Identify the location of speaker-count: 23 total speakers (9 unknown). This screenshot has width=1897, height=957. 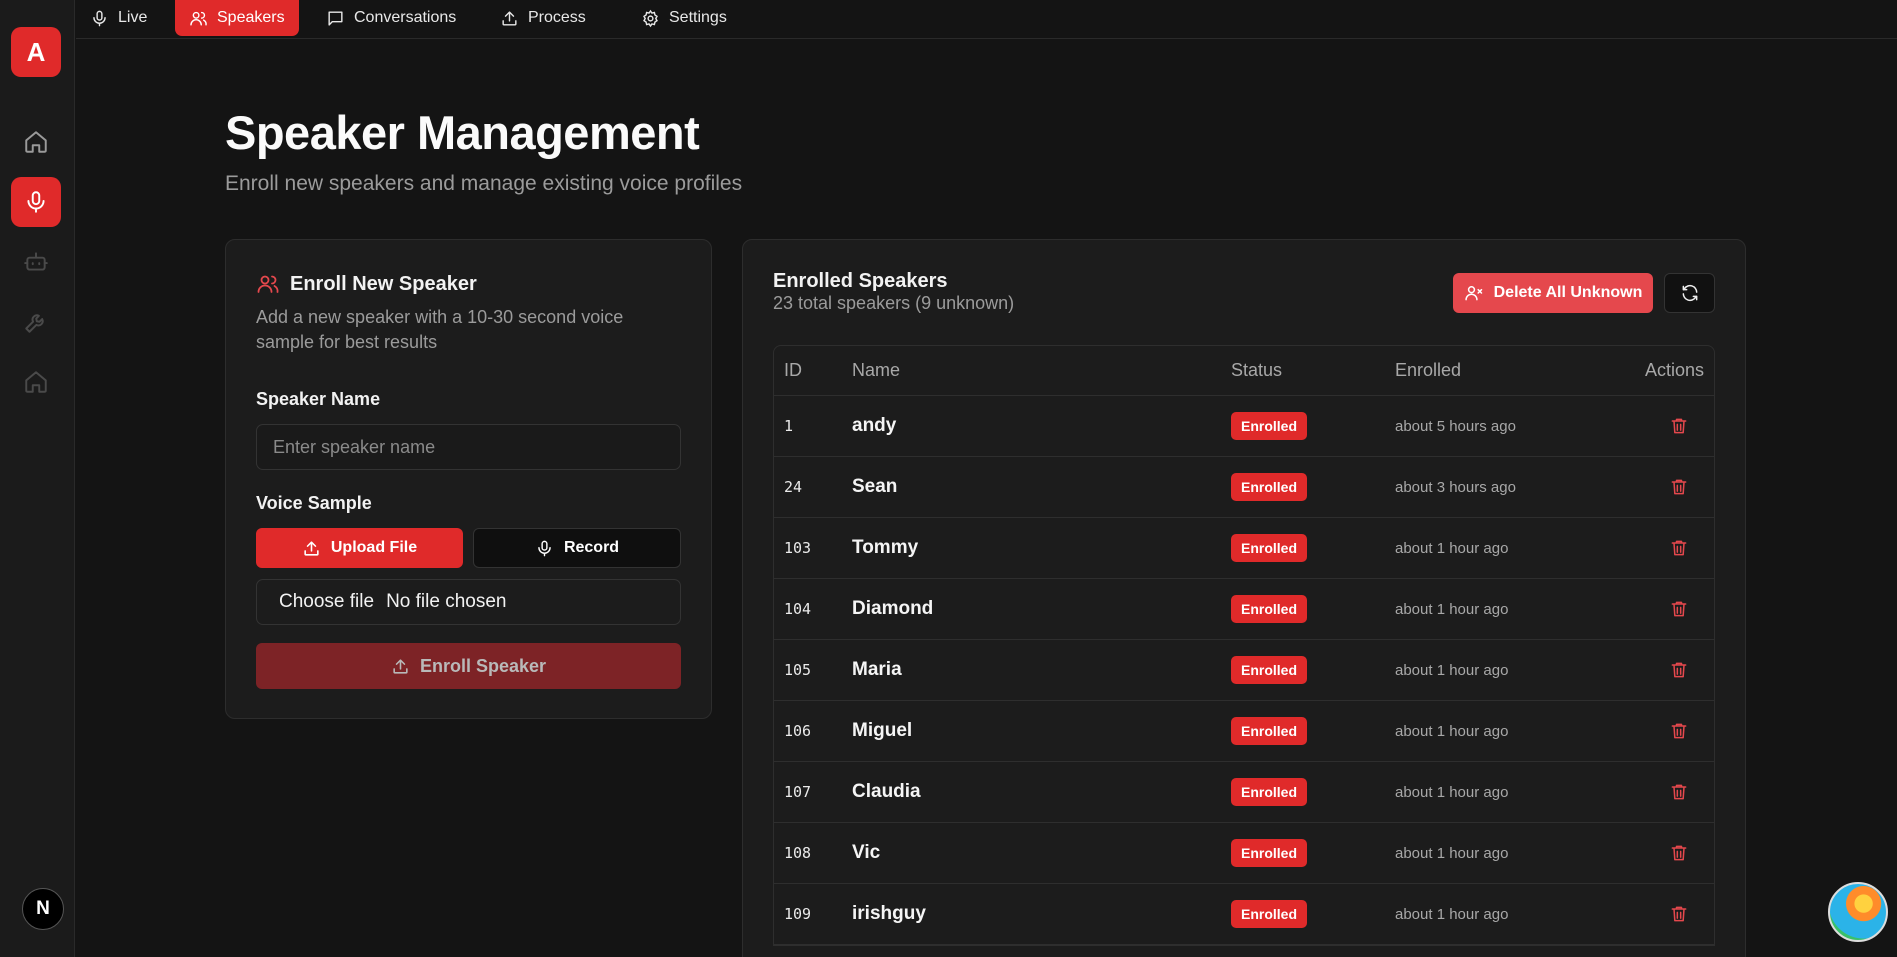
(894, 303).